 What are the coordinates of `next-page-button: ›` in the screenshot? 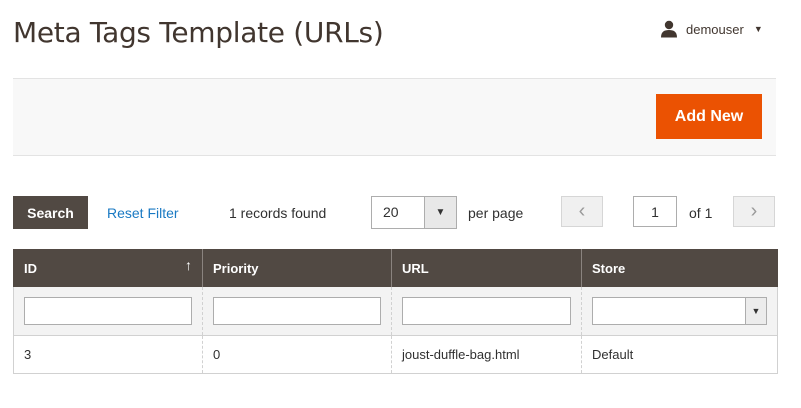 It's located at (754, 211).